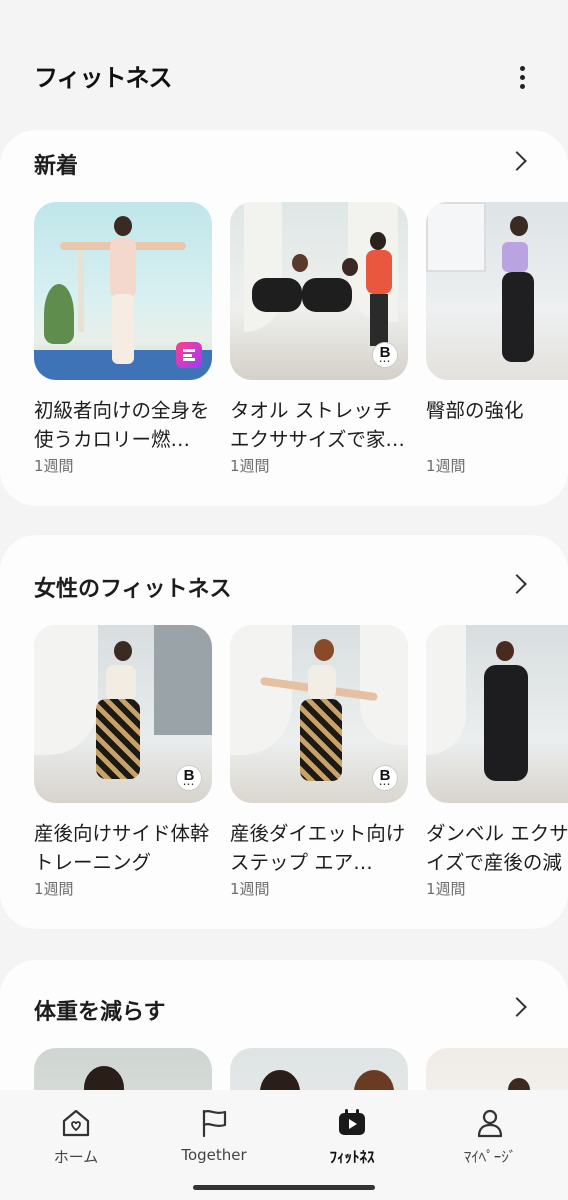  I want to click on video-card: 初級者向けの全身を使うカロリー燃… 1週間, so click(123, 339).